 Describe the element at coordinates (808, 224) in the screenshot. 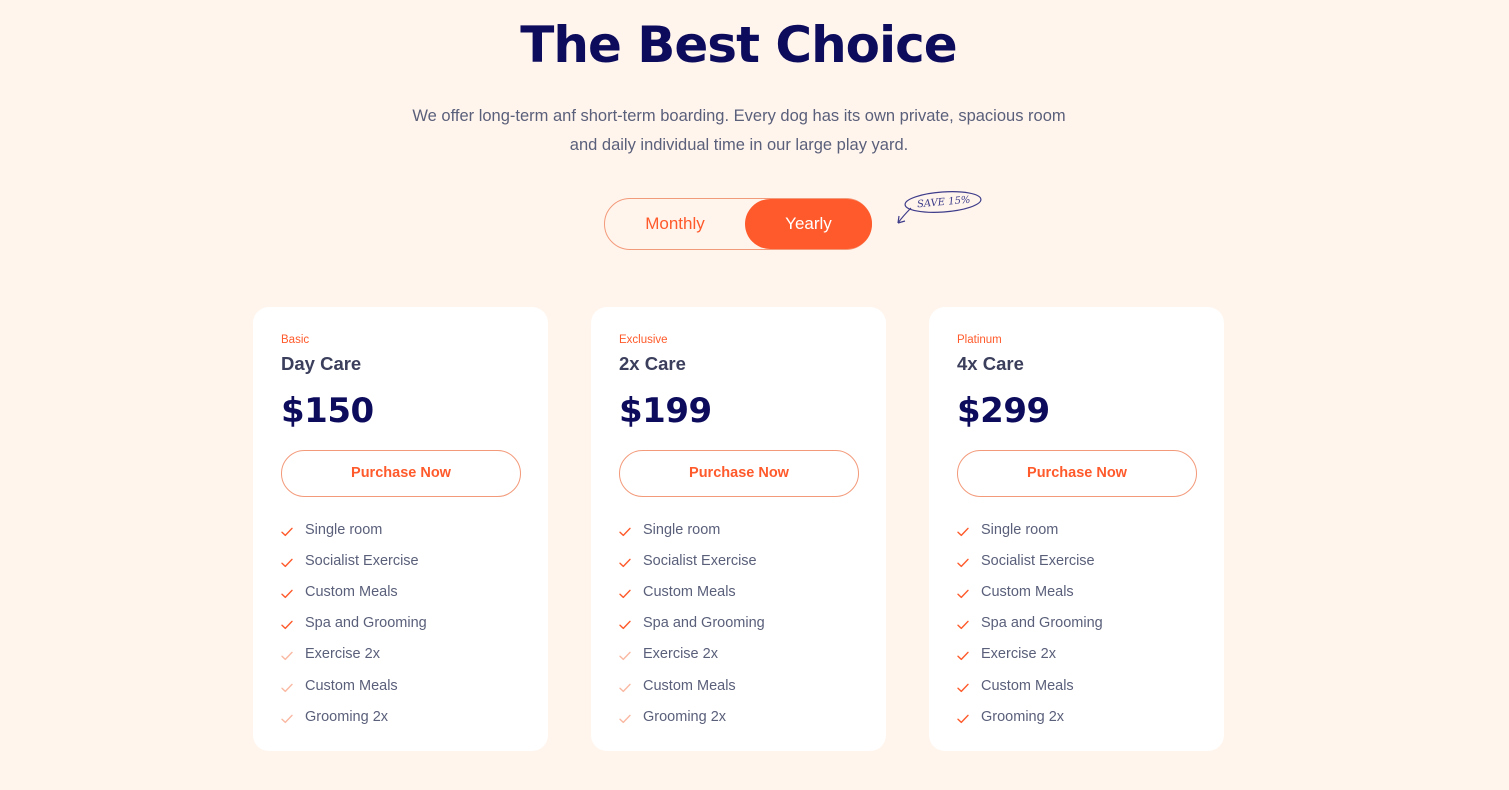

I see `yearly-option: Yearly` at that location.